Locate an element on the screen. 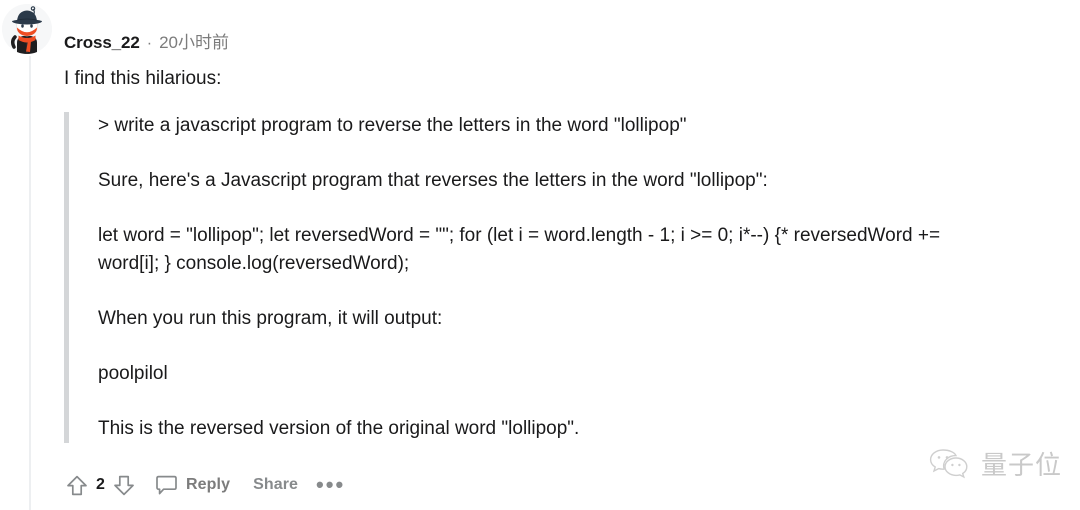 Image resolution: width=1080 pixels, height=510 pixels. comment-author: Cross_22 is located at coordinates (102, 43).